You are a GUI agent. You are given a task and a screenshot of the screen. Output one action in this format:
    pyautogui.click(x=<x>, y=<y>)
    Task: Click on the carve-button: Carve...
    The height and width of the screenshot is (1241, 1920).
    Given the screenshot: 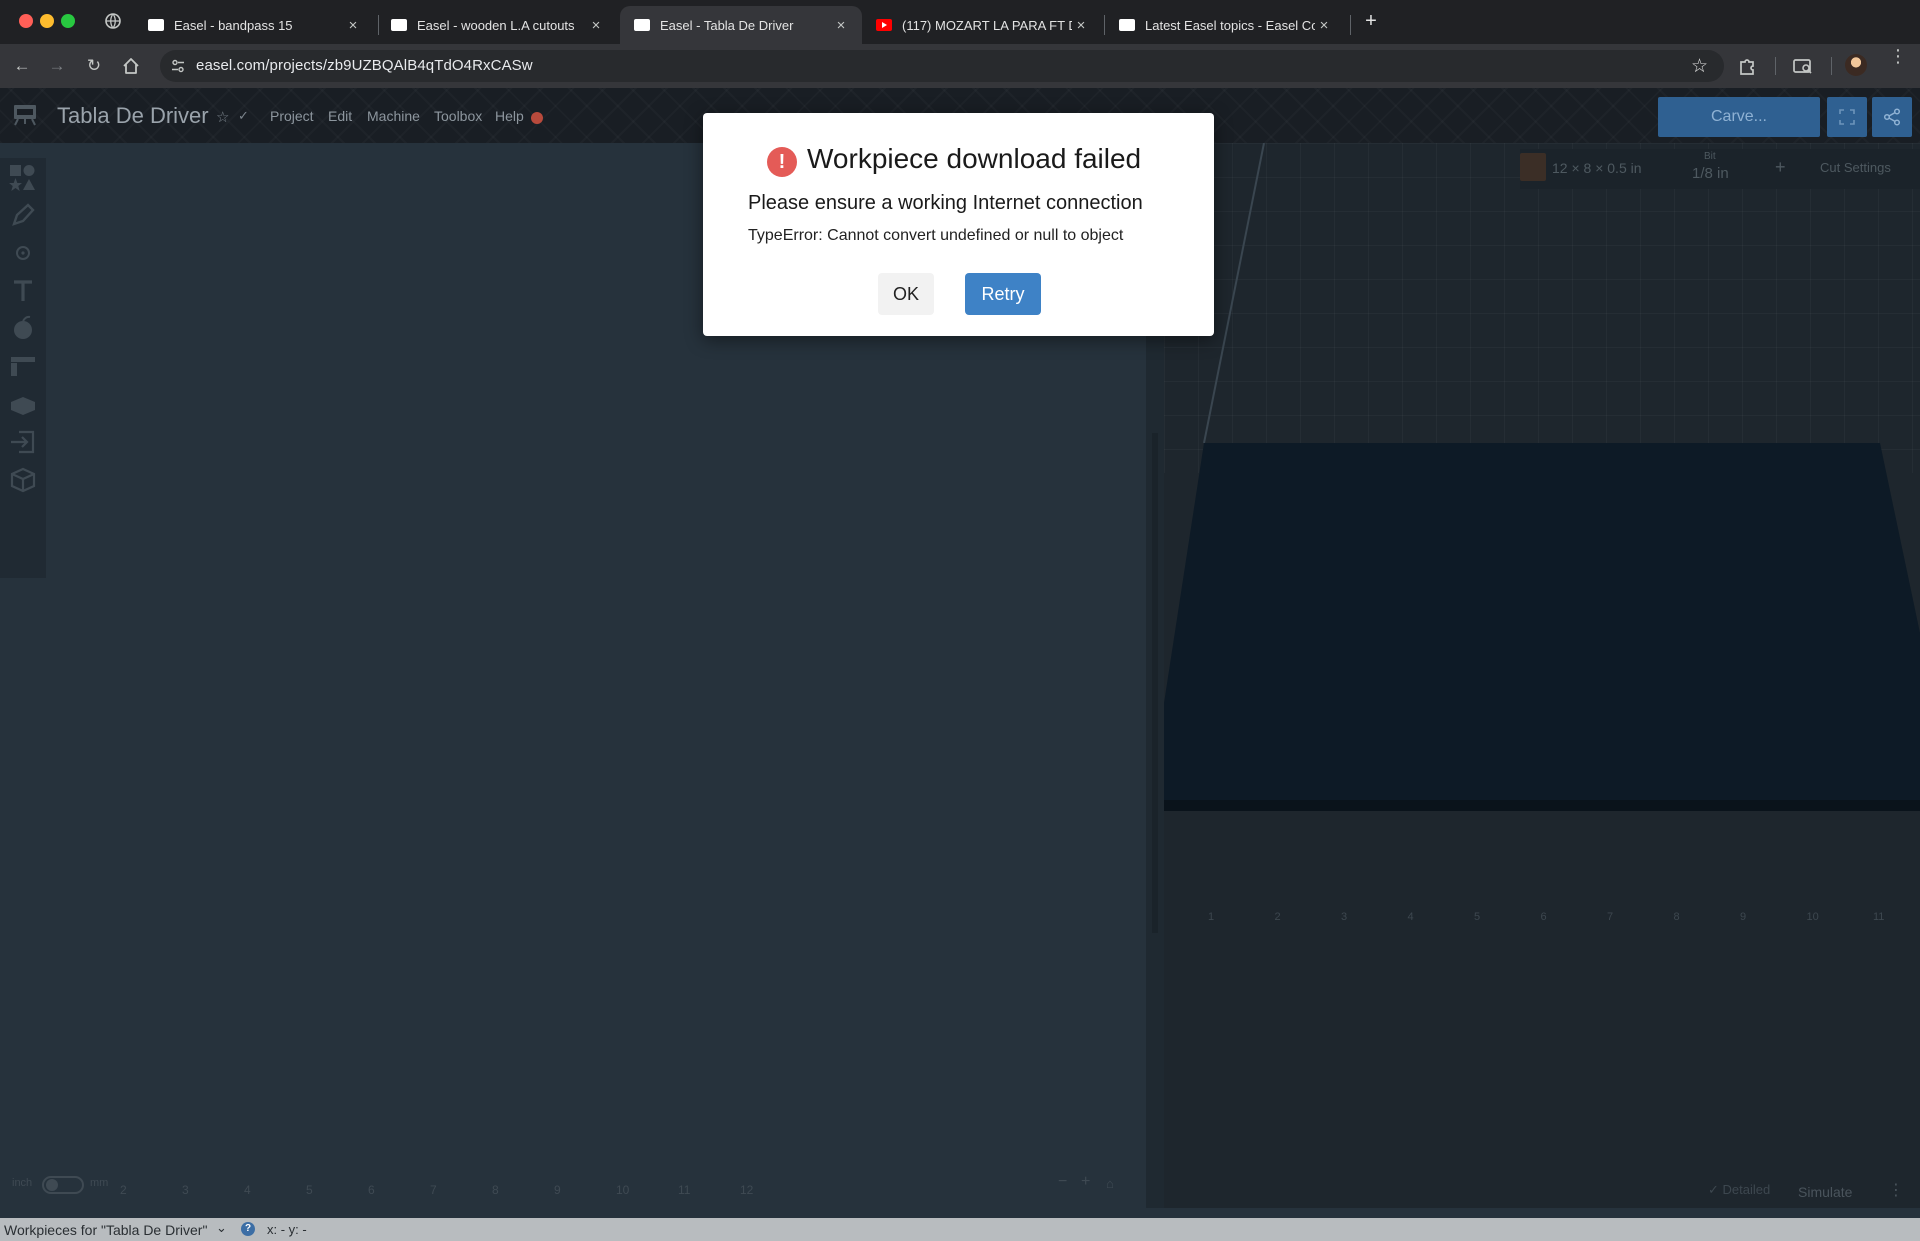 What is the action you would take?
    pyautogui.click(x=1739, y=117)
    